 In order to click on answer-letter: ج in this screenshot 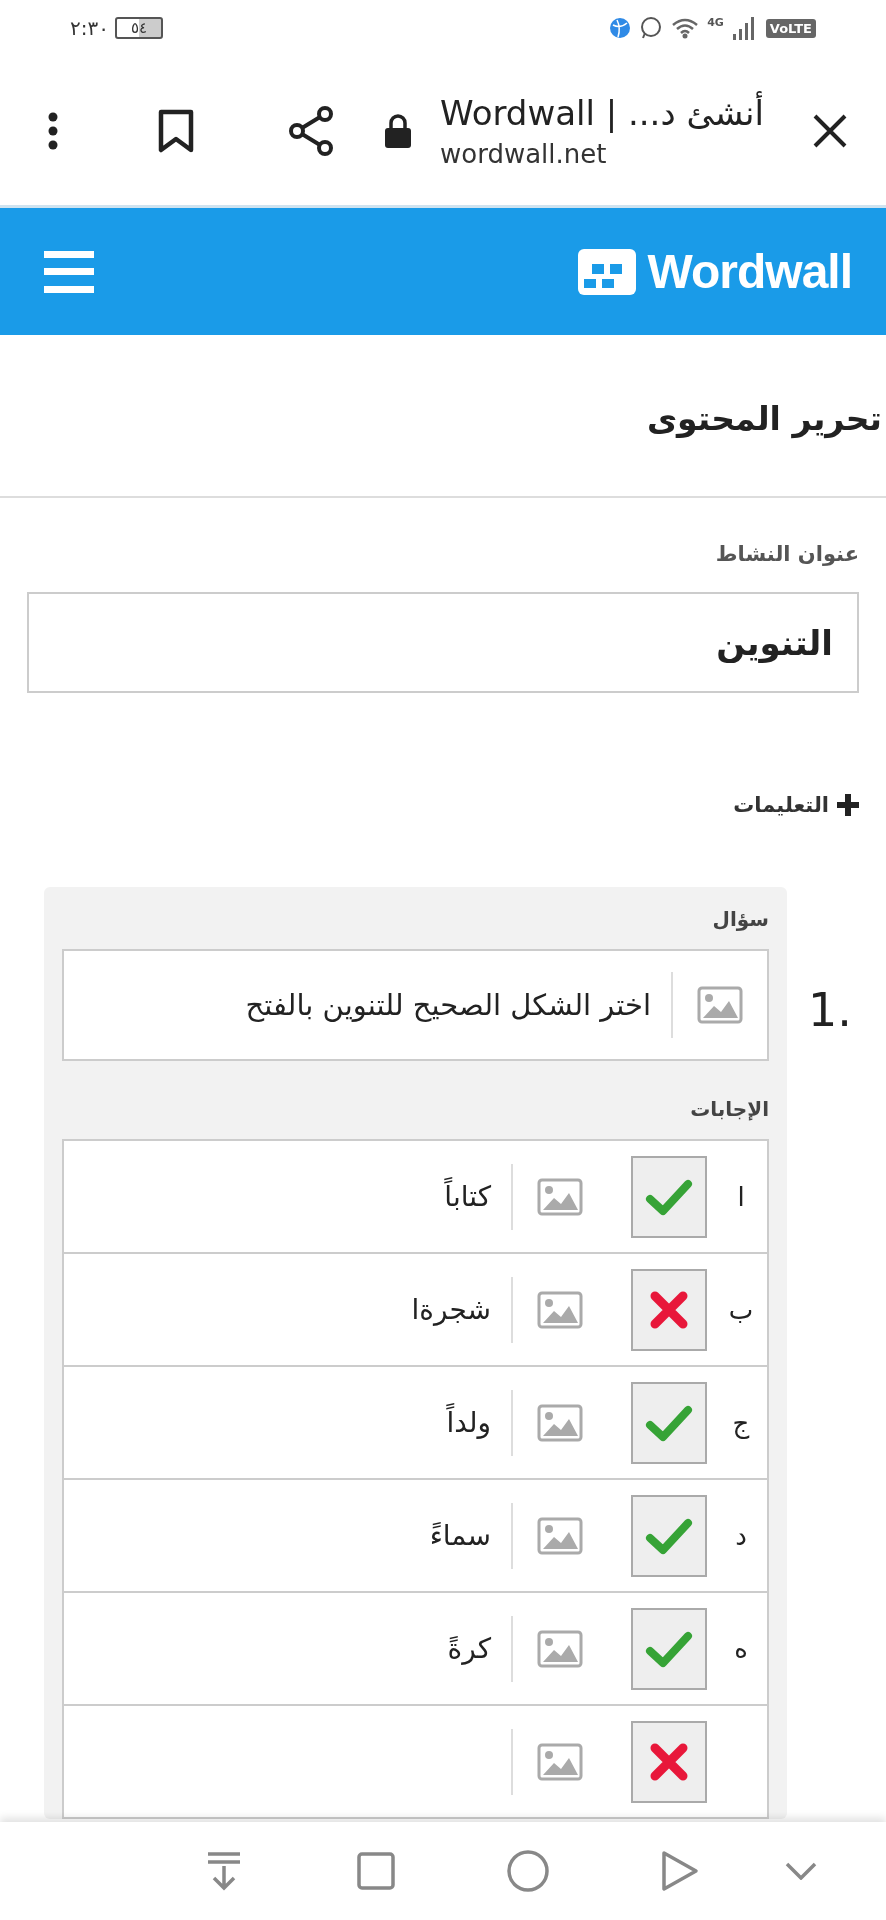, I will do `click(741, 1422)`.